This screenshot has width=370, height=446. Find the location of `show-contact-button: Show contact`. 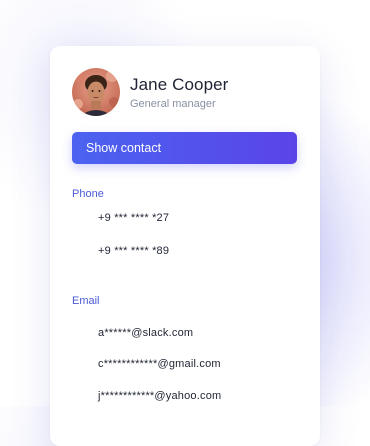

show-contact-button: Show contact is located at coordinates (184, 148).